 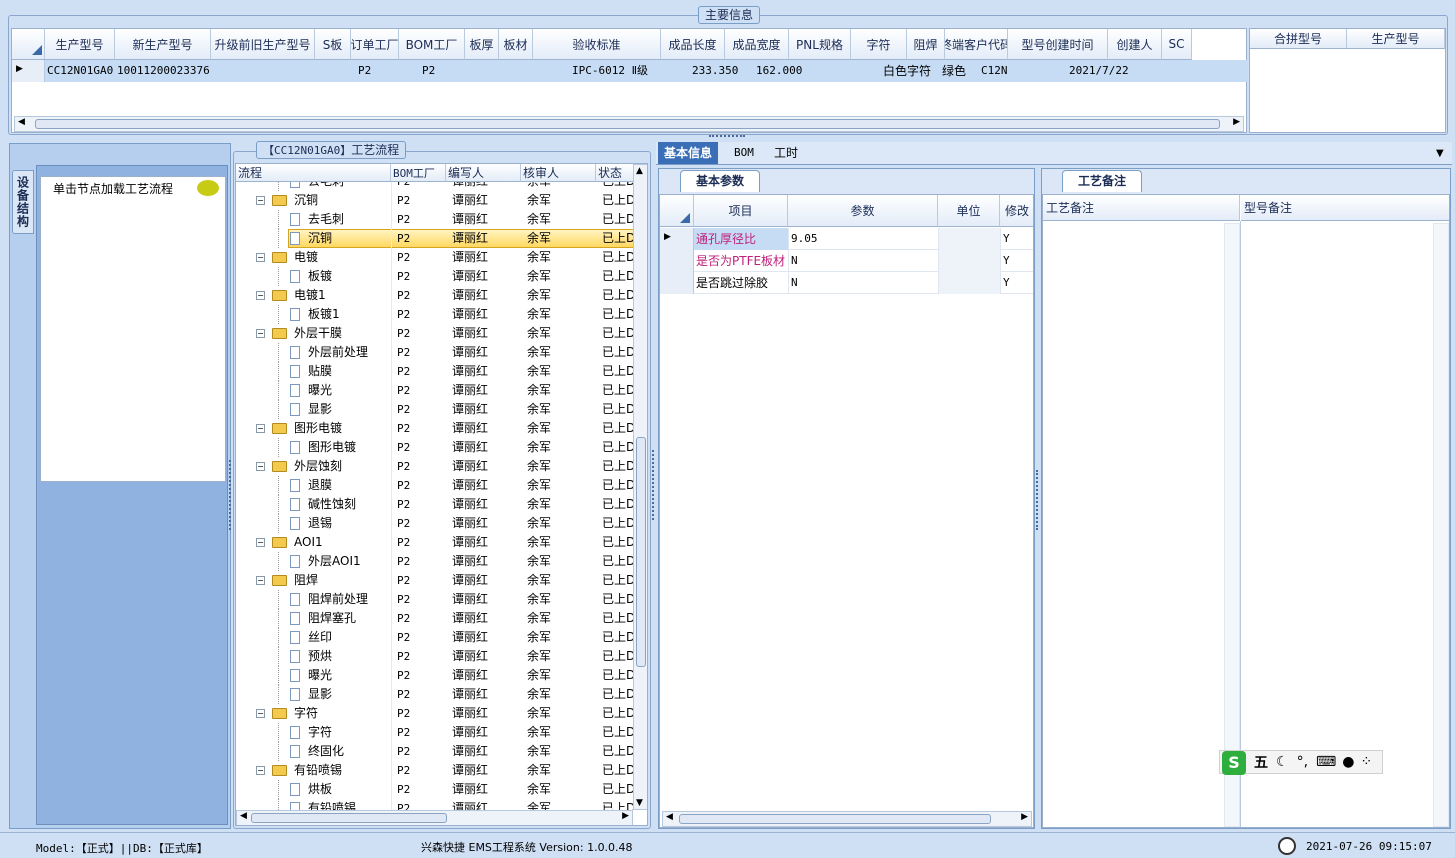 What do you see at coordinates (727, 137) in the screenshot?
I see `horizontal-splitter` at bounding box center [727, 137].